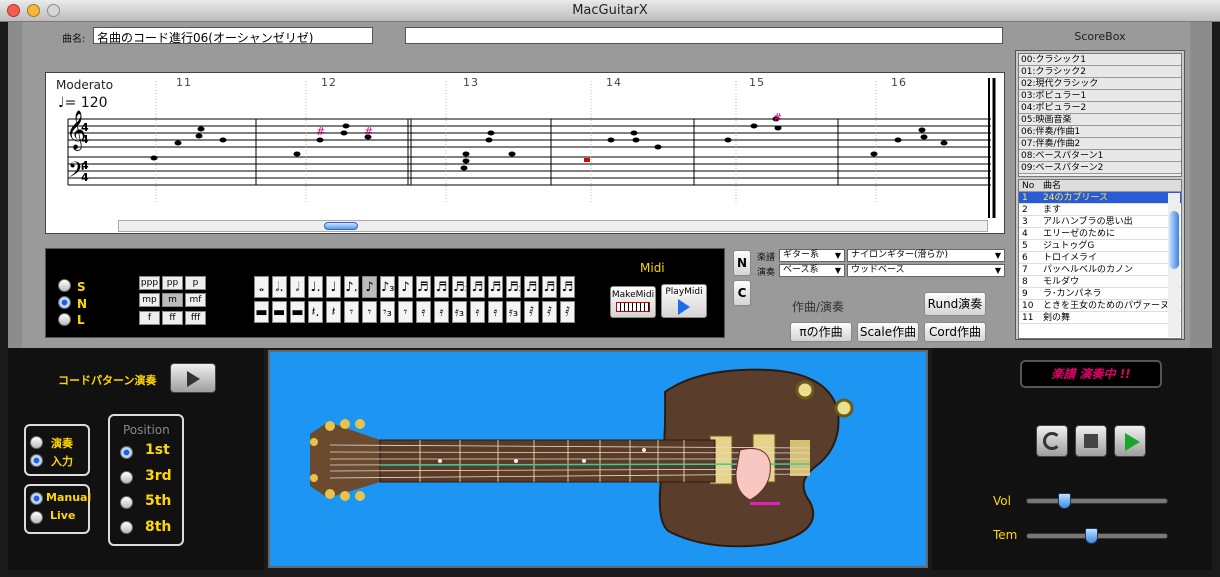 The width and height of the screenshot is (1220, 577). What do you see at coordinates (1130, 441) in the screenshot?
I see `play-button` at bounding box center [1130, 441].